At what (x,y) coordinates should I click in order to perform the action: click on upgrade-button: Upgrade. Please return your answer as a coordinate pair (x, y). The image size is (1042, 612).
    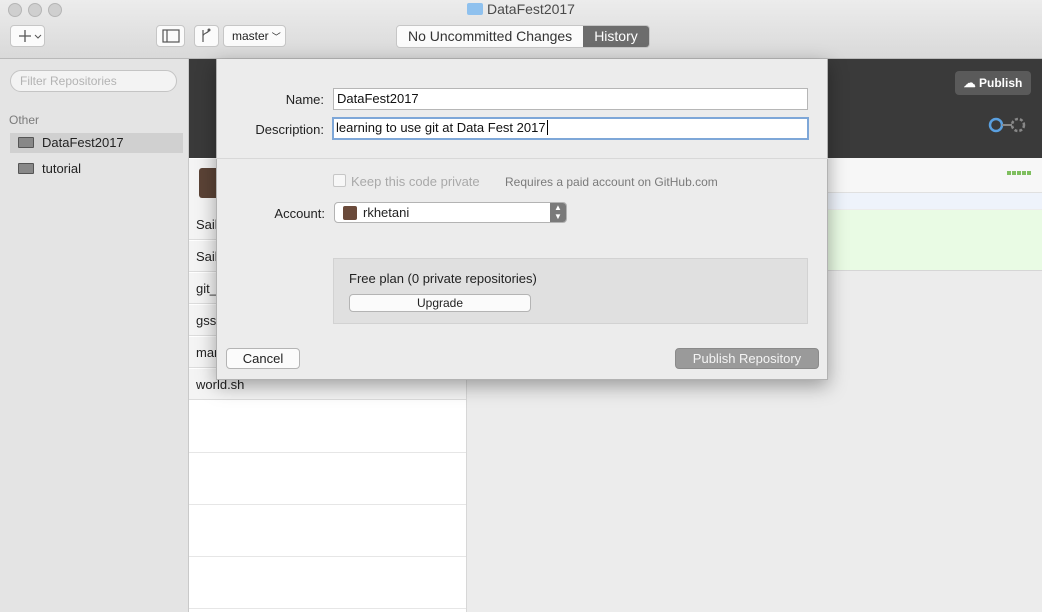
    Looking at the image, I should click on (440, 303).